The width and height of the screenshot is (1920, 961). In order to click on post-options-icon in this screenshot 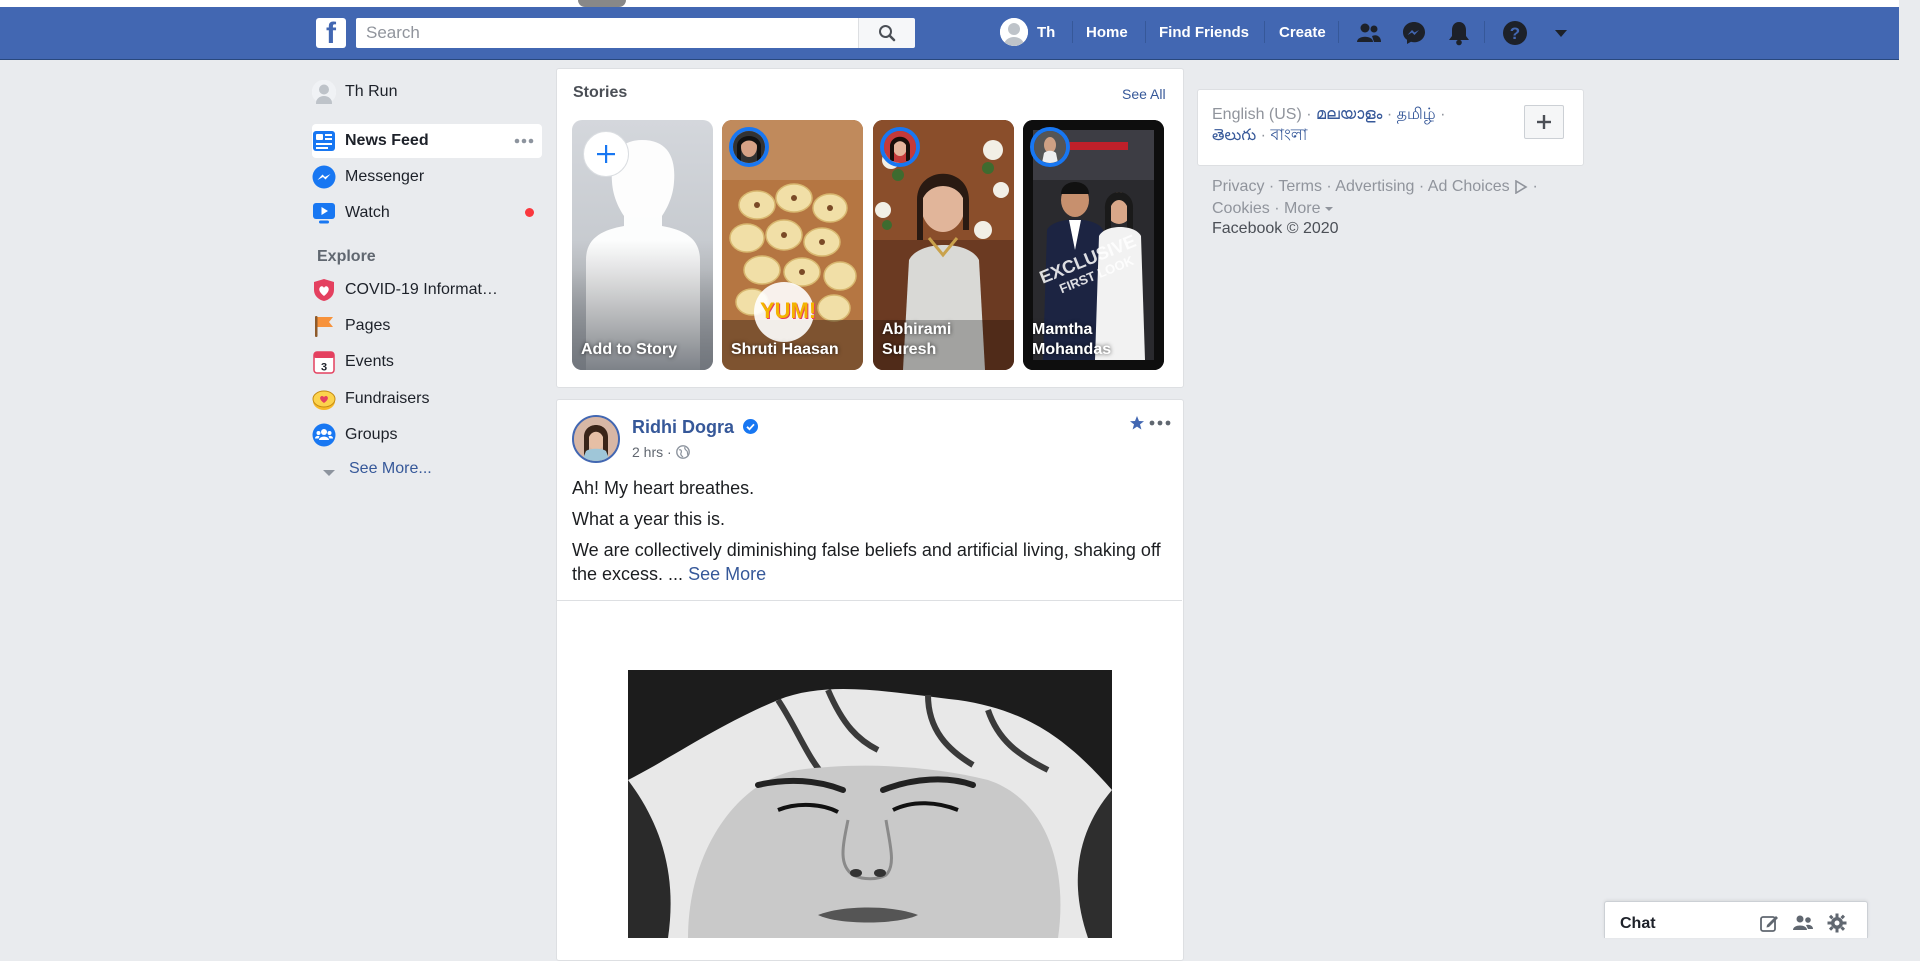, I will do `click(1160, 425)`.